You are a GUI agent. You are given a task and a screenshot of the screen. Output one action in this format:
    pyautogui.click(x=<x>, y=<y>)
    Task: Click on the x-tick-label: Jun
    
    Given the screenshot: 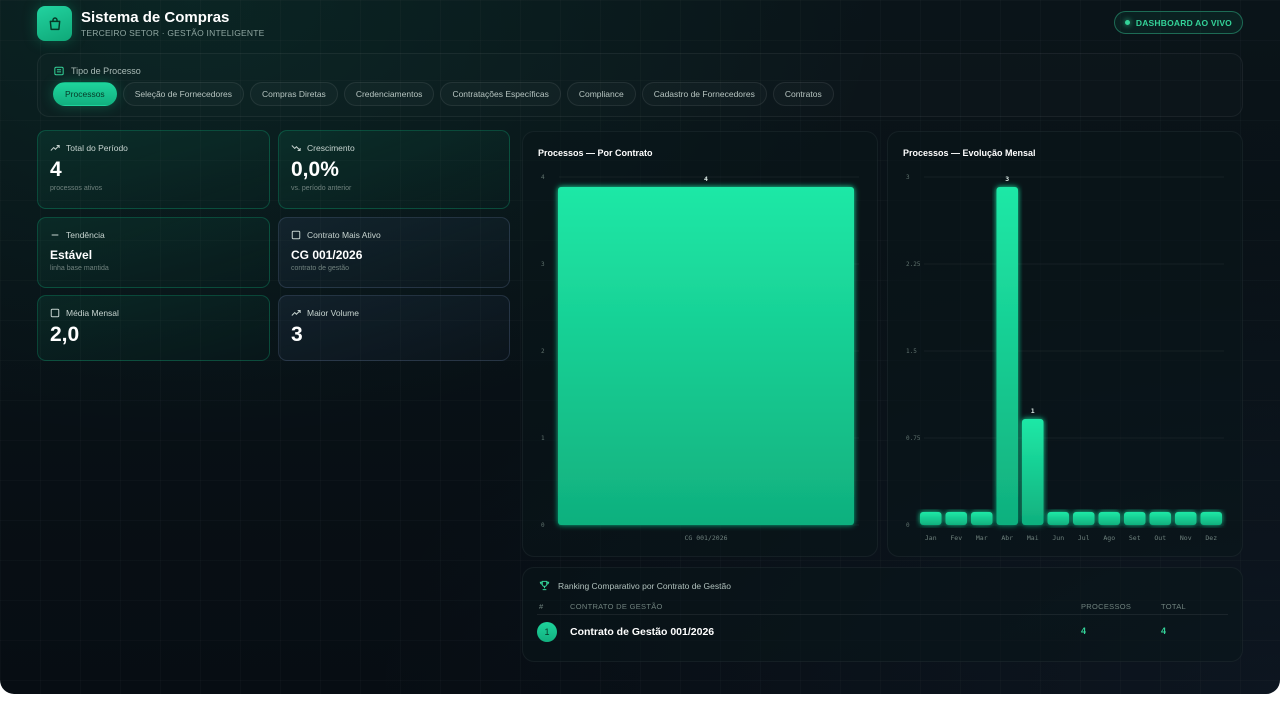 What is the action you would take?
    pyautogui.click(x=1058, y=538)
    